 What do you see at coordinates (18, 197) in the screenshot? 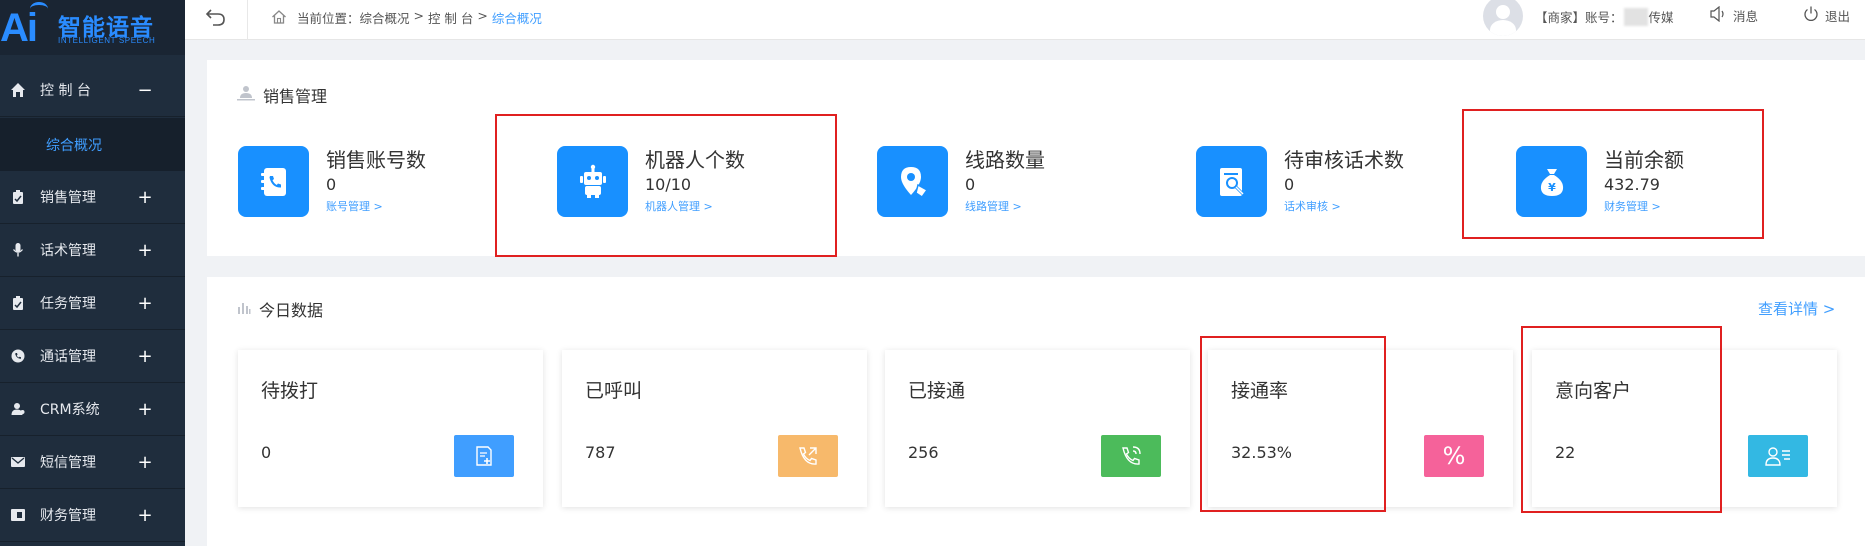
I see `clipboard-icon` at bounding box center [18, 197].